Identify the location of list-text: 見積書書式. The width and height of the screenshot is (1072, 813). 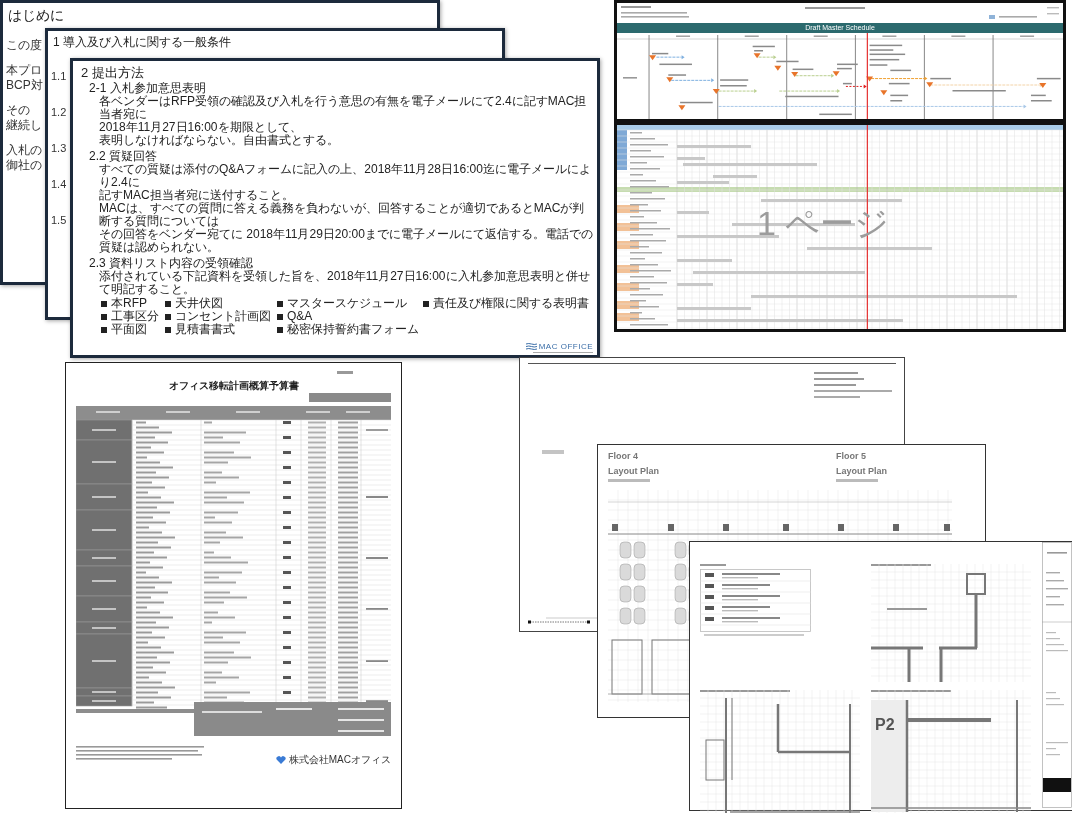
(205, 329).